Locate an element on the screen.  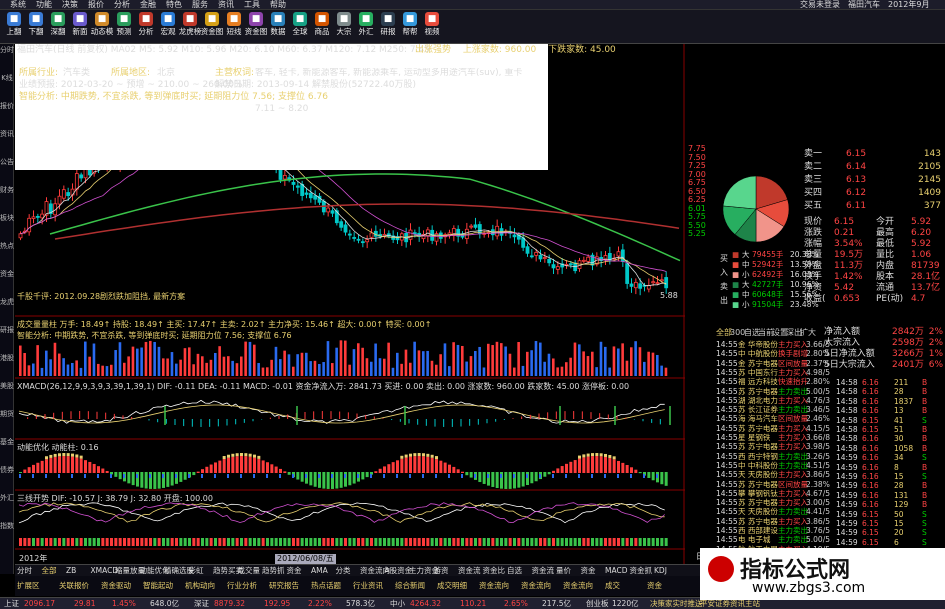
extension-tab: 行业资讯 is located at coordinates (368, 585).